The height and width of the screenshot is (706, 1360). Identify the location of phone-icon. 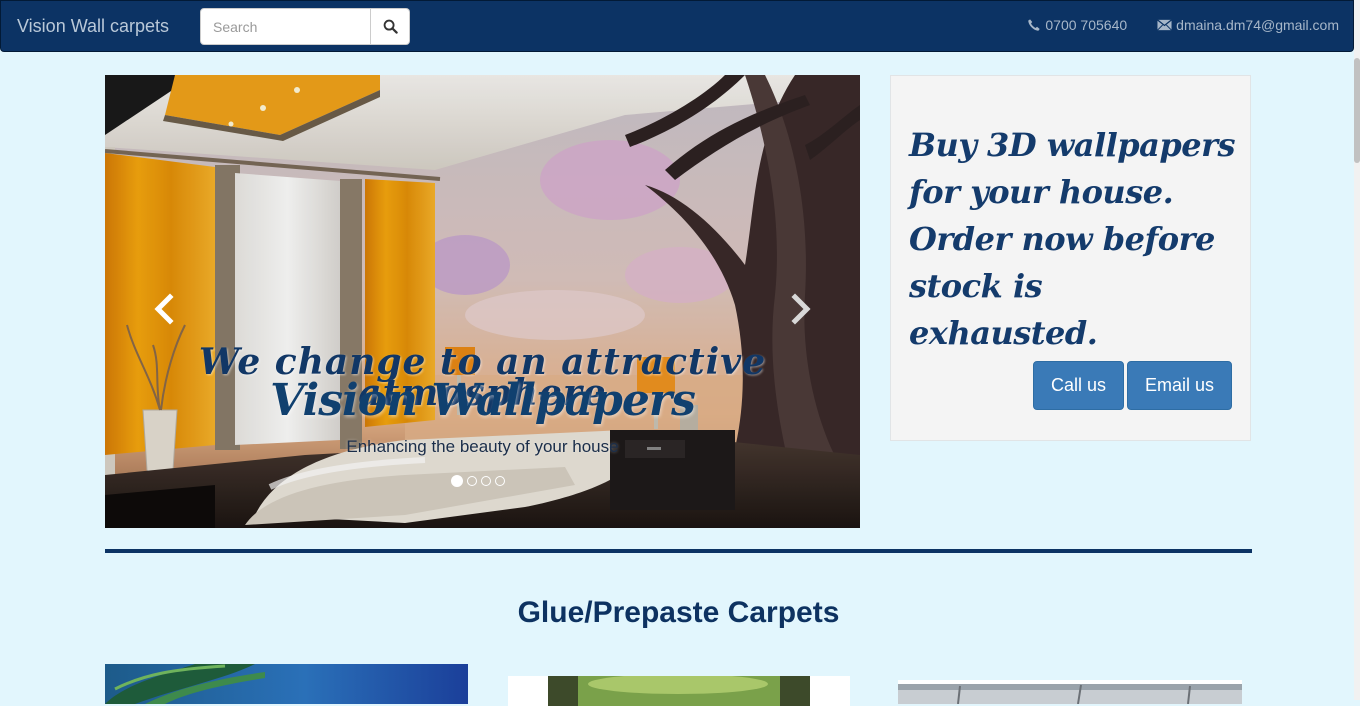
(1034, 25).